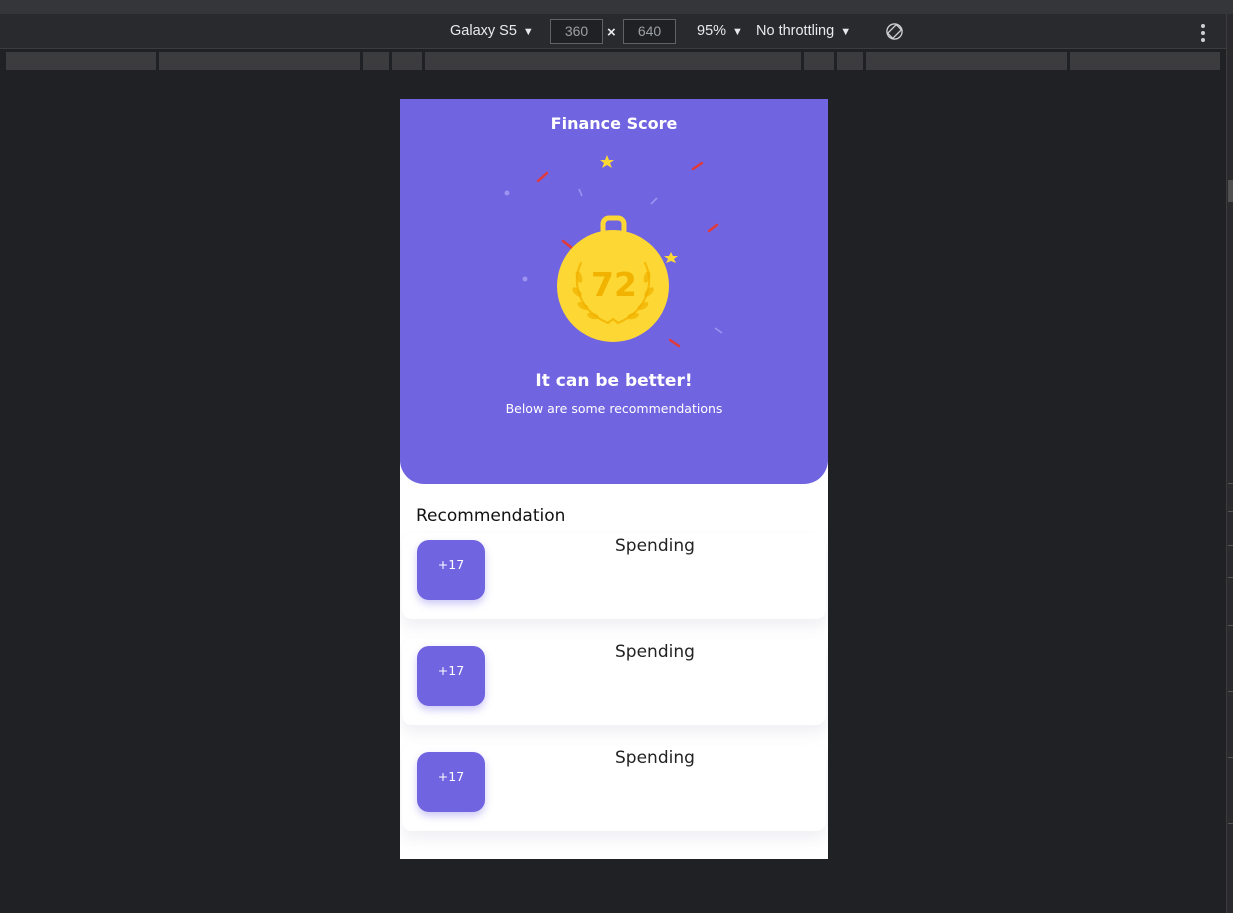 This screenshot has width=1233, height=913. What do you see at coordinates (614, 381) in the screenshot?
I see `score-heading: It can be better!` at bounding box center [614, 381].